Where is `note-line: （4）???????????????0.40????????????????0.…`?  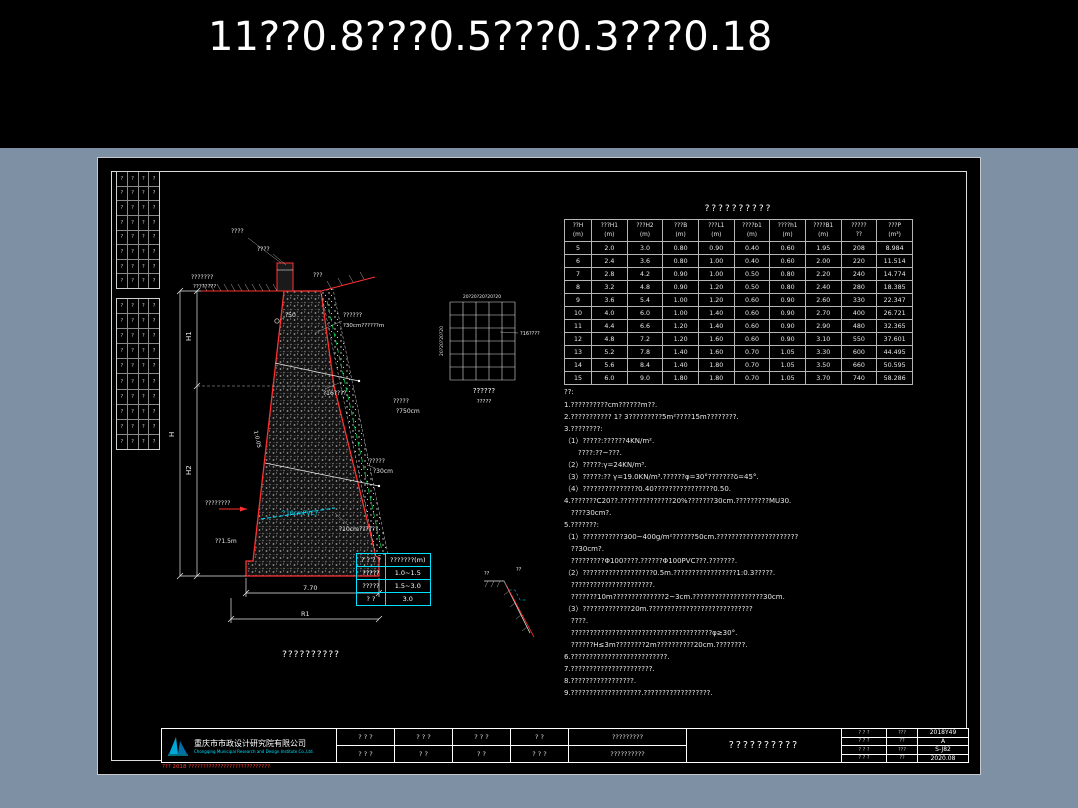 note-line: （4）???????????????0.40????????????????0.… is located at coordinates (648, 489).